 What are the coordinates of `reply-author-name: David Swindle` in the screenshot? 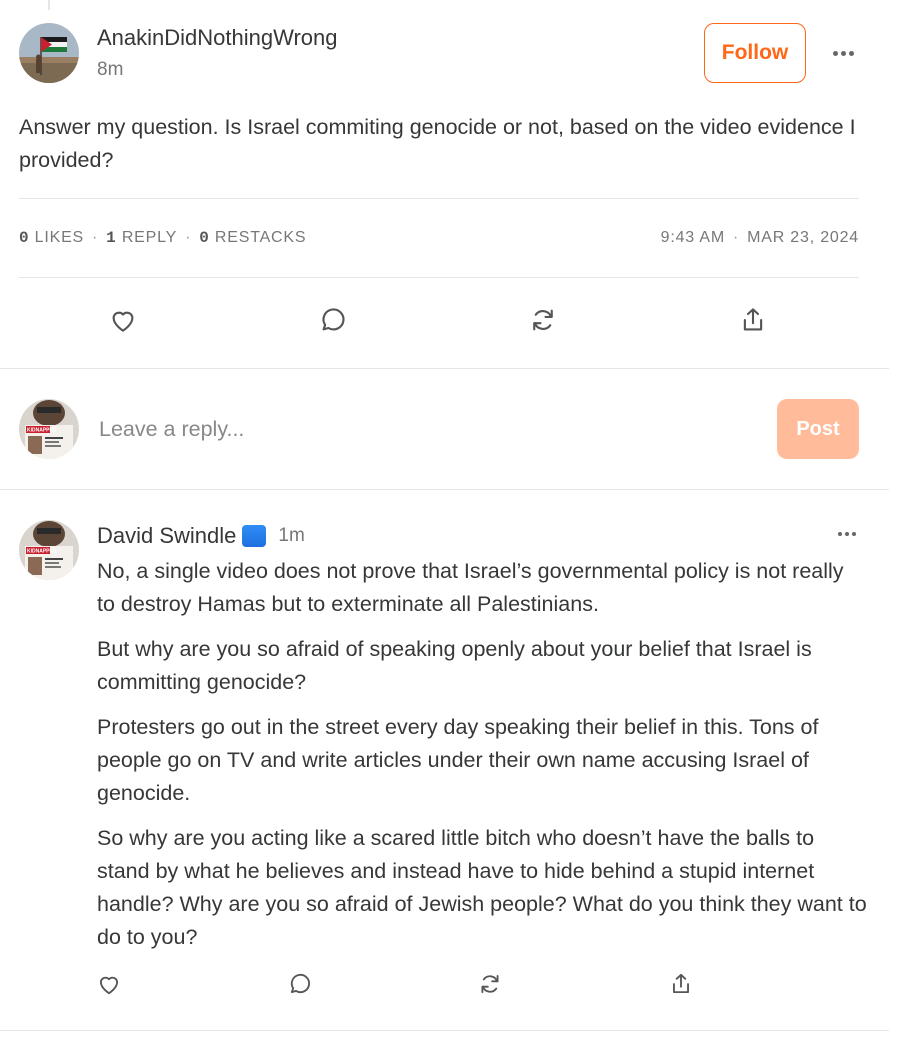 It's located at (166, 536).